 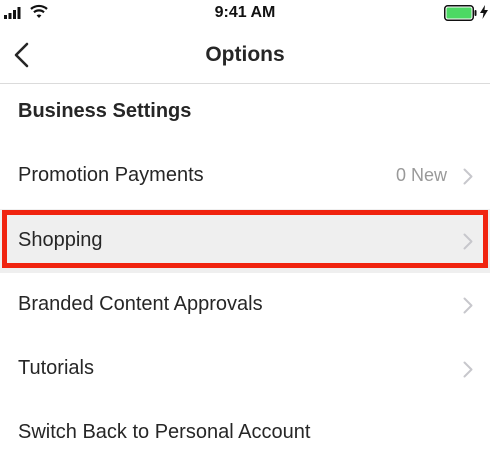 What do you see at coordinates (484, 12) in the screenshot?
I see `charging-bolt-icon` at bounding box center [484, 12].